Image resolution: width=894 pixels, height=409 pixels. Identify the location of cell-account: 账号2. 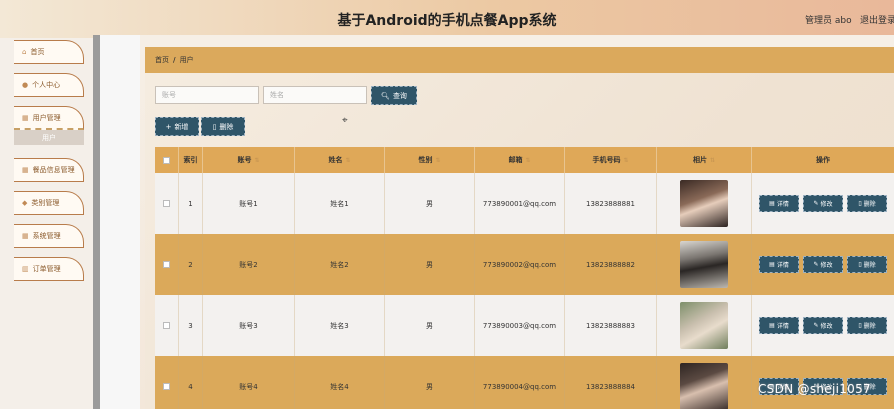
(249, 264).